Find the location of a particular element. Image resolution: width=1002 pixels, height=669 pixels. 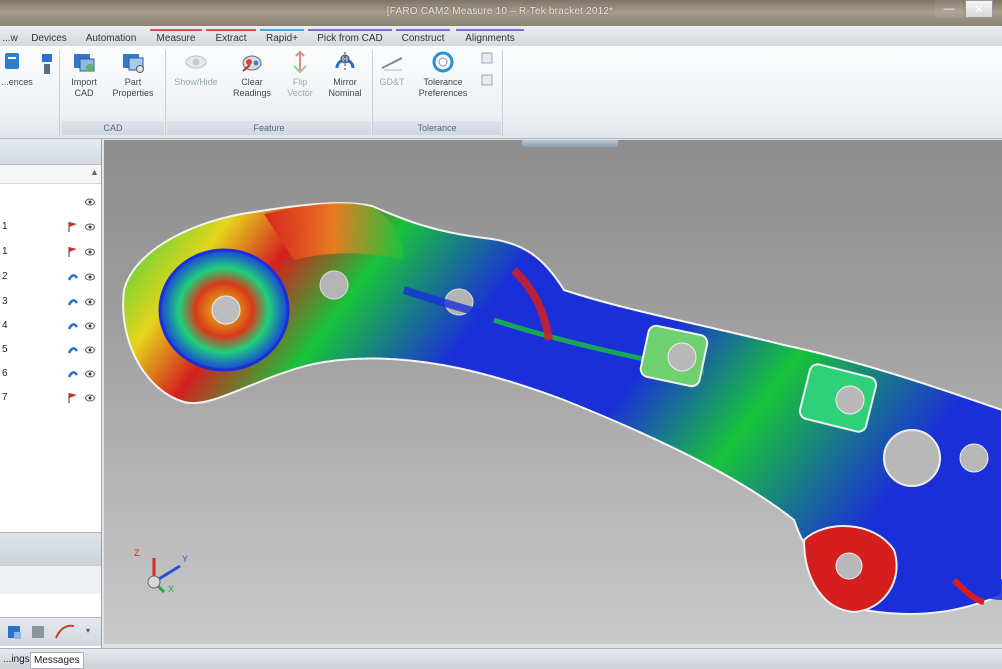

mirror-nominal-button: Mirror Nominal is located at coordinates (345, 74).